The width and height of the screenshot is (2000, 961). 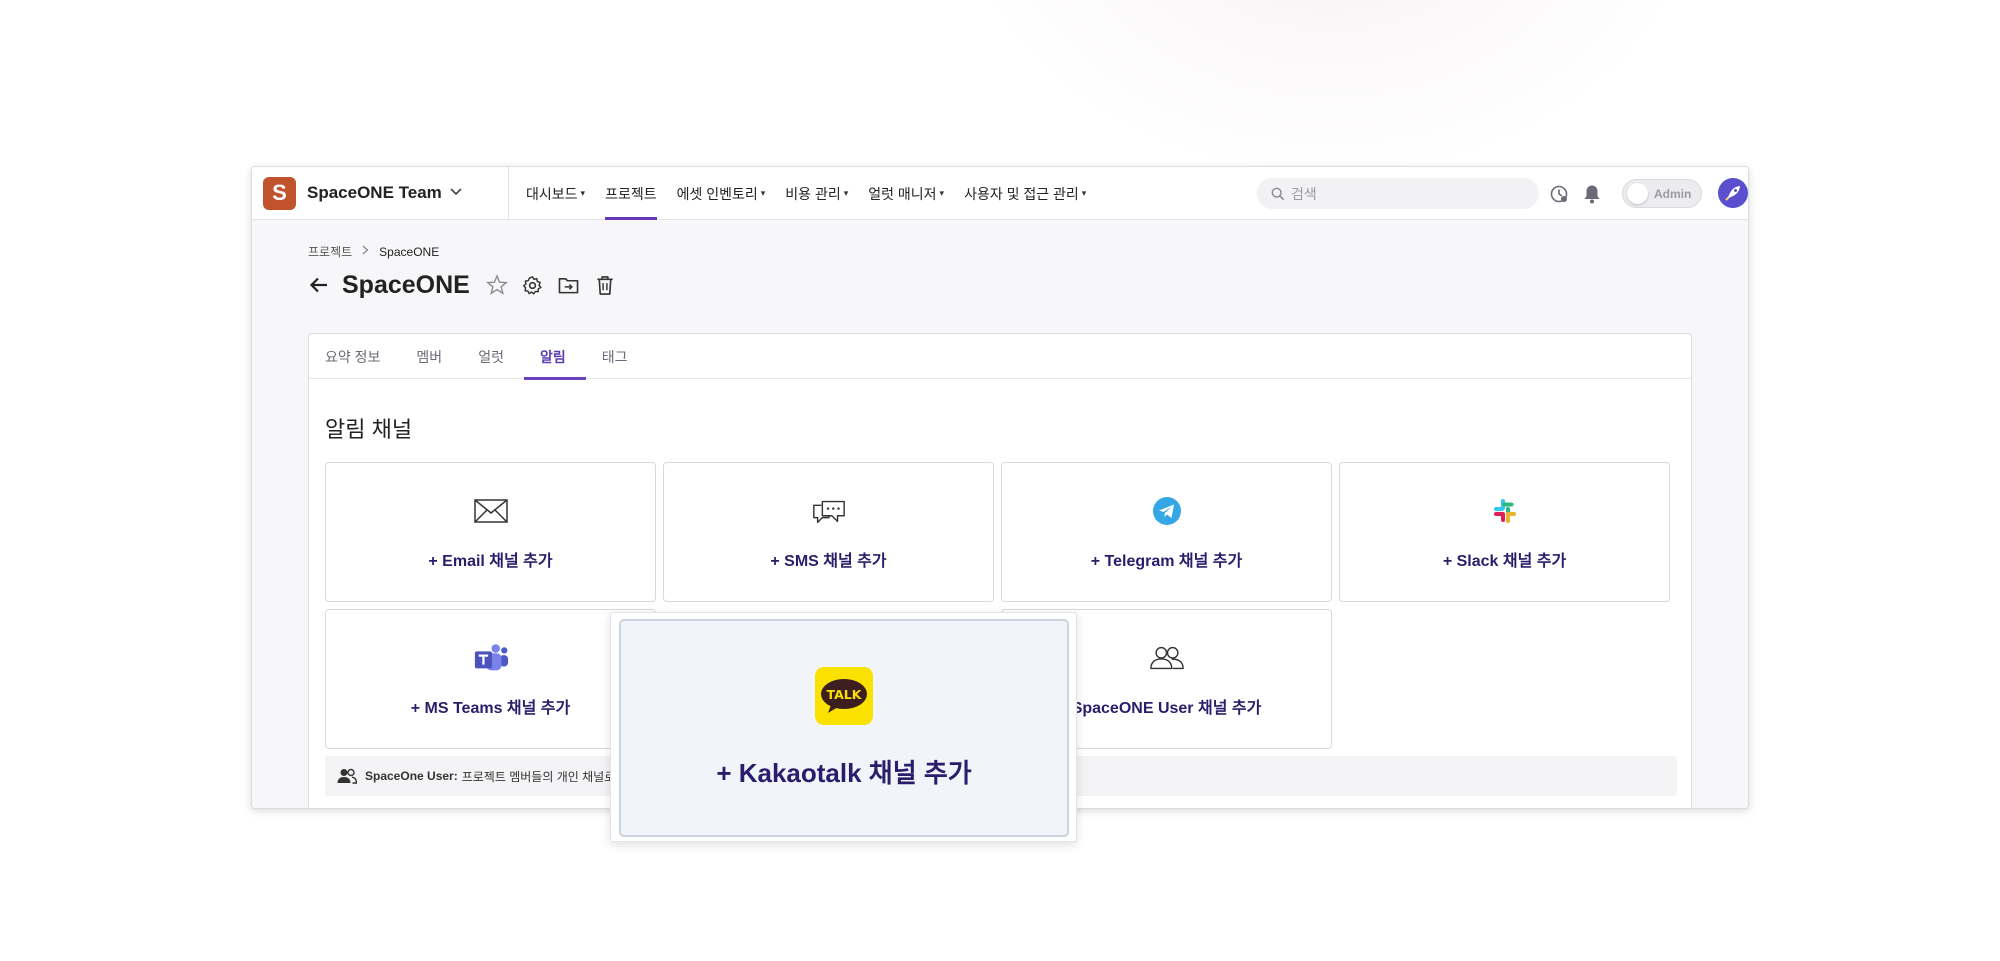 I want to click on kakaotalk-icon: TALK, so click(x=844, y=696).